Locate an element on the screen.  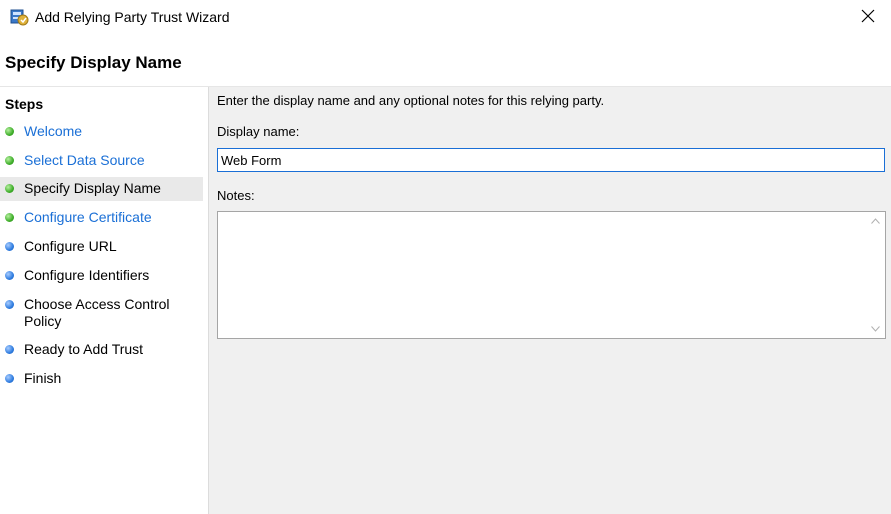
step-finish: Finish is located at coordinates (101, 379).